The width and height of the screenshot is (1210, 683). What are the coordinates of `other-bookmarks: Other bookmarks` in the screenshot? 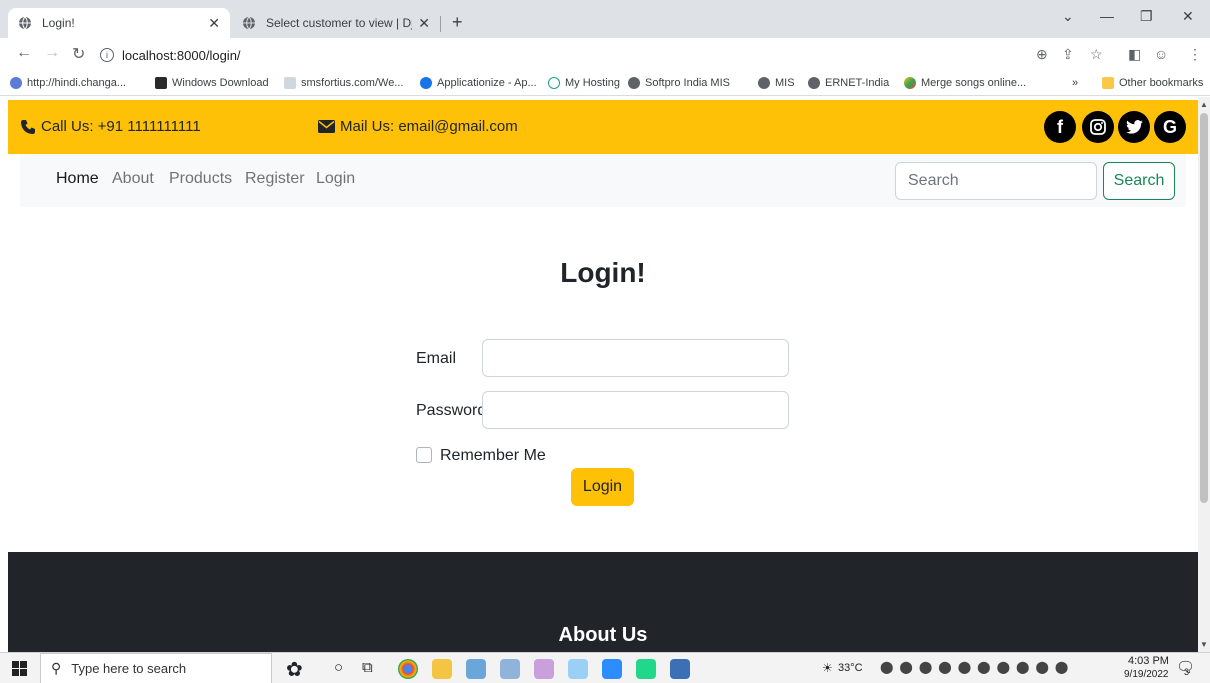 It's located at (1152, 83).